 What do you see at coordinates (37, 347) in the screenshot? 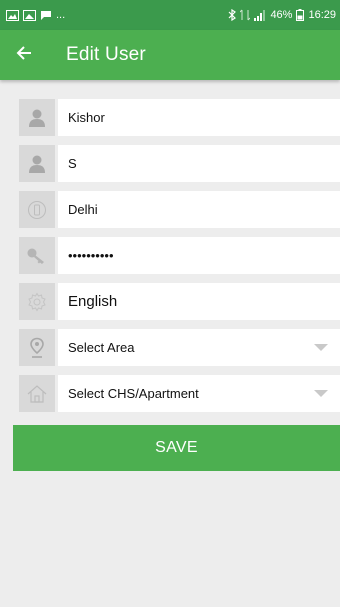
I see `location-pin-icon` at bounding box center [37, 347].